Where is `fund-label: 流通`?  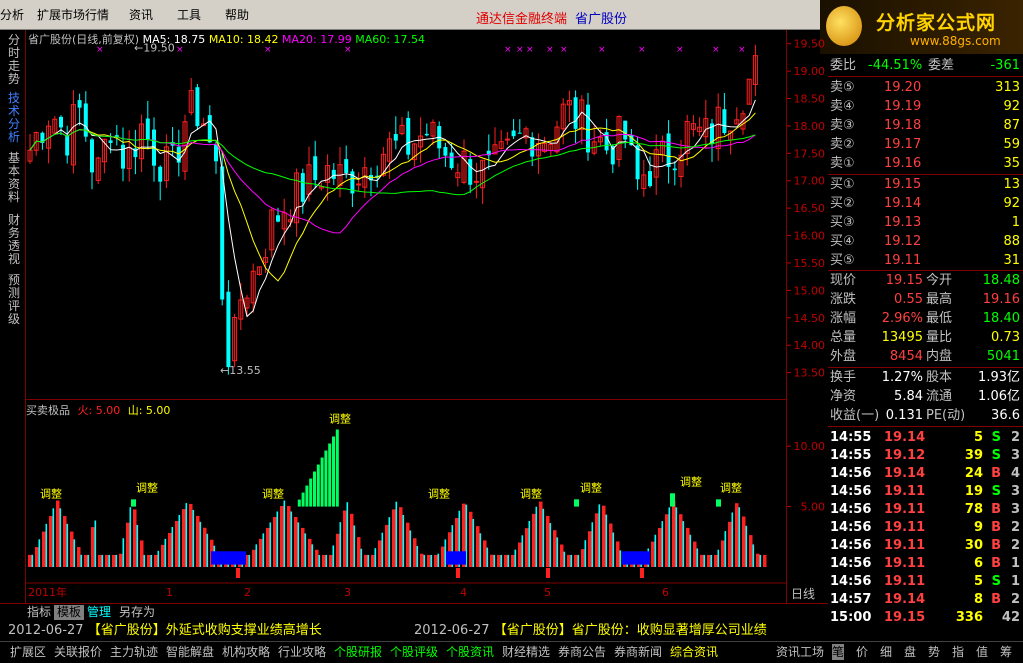
fund-label: 流通 is located at coordinates (939, 396).